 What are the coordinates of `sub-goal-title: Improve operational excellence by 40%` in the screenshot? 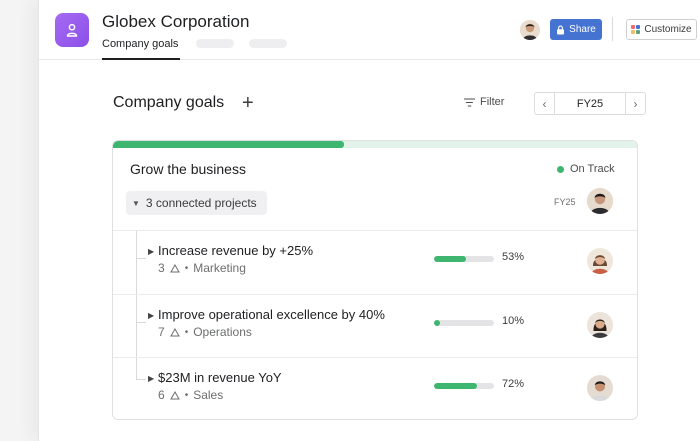 It's located at (271, 314).